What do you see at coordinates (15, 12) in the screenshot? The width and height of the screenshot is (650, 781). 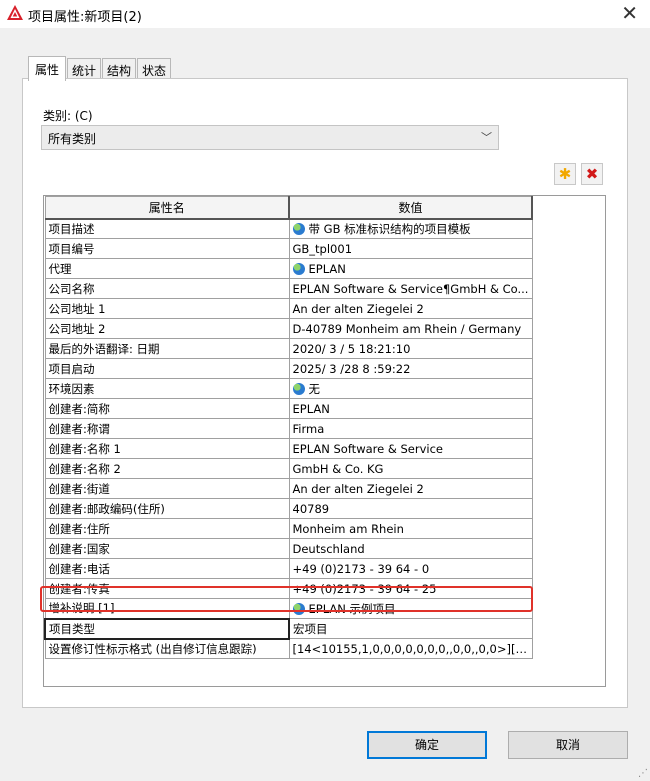 I see `eplan-app-icon` at bounding box center [15, 12].